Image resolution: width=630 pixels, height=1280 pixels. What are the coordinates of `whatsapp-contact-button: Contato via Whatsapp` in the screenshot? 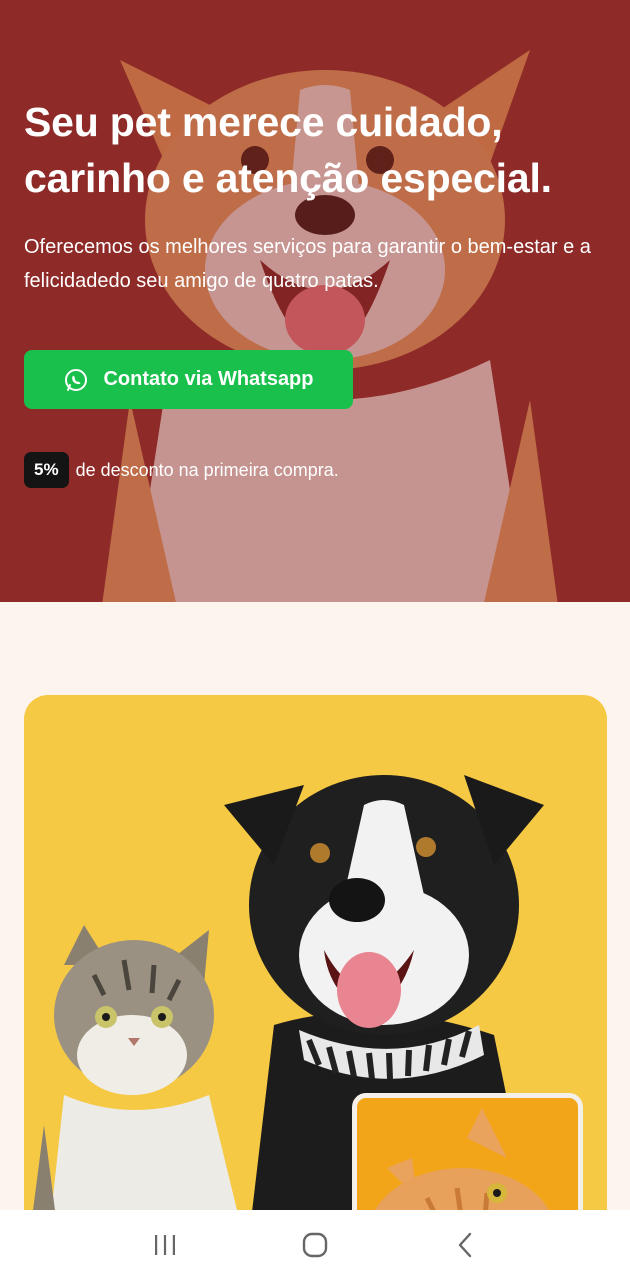 It's located at (188, 379).